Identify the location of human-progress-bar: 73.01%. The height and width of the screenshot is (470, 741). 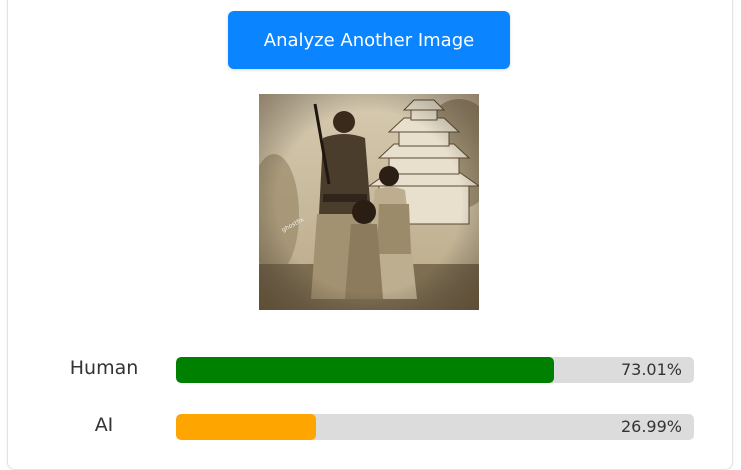
(435, 370).